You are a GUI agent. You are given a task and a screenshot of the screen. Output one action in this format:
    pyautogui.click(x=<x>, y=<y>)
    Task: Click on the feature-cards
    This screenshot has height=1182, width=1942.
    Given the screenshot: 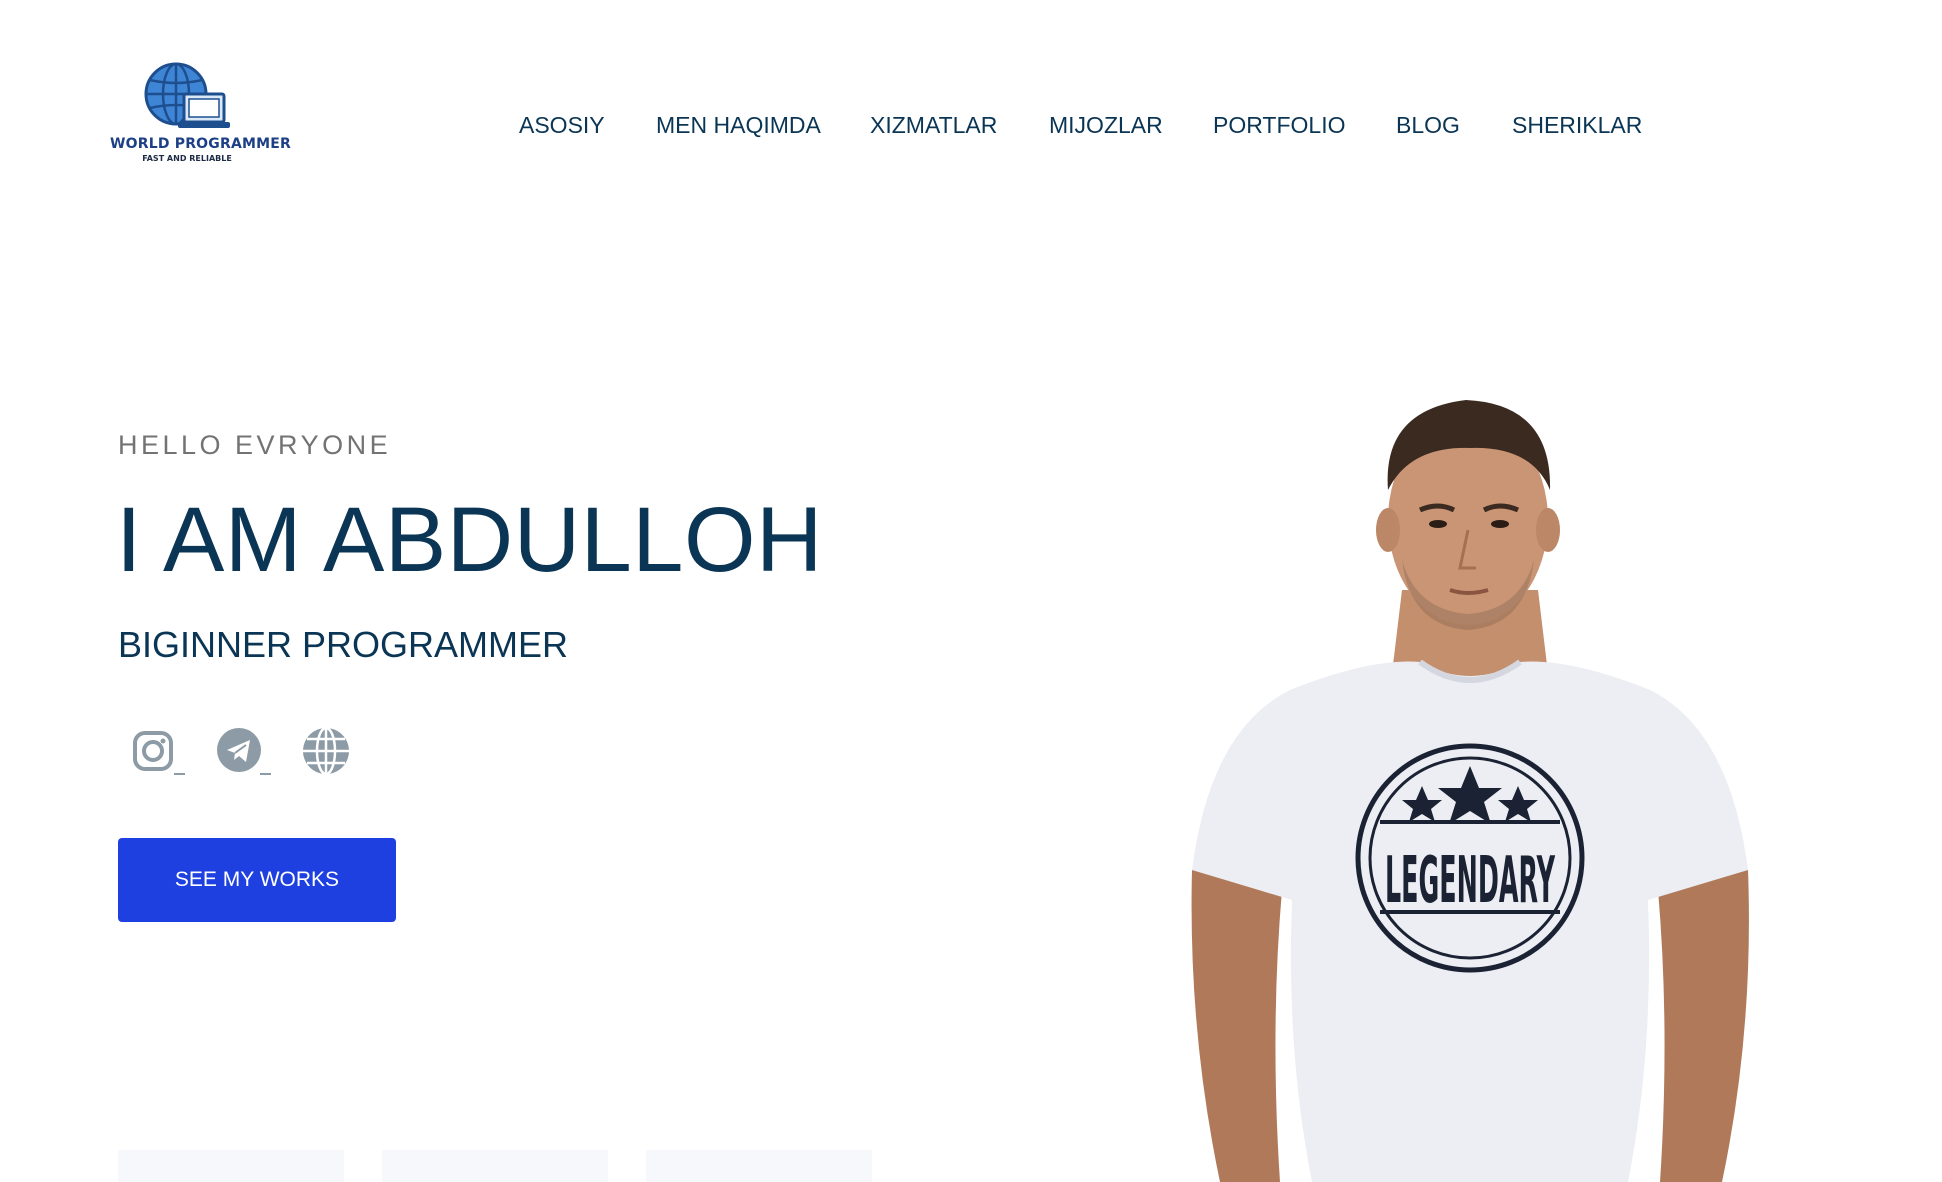 What is the action you would take?
    pyautogui.click(x=498, y=1166)
    